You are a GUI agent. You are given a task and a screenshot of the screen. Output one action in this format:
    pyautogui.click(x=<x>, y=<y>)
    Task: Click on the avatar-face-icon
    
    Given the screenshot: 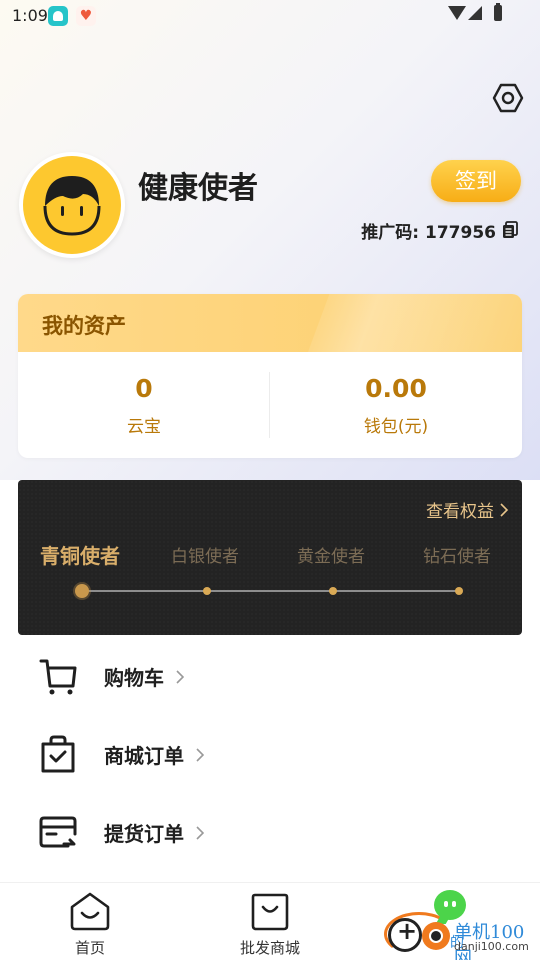 What is the action you would take?
    pyautogui.click(x=72, y=205)
    